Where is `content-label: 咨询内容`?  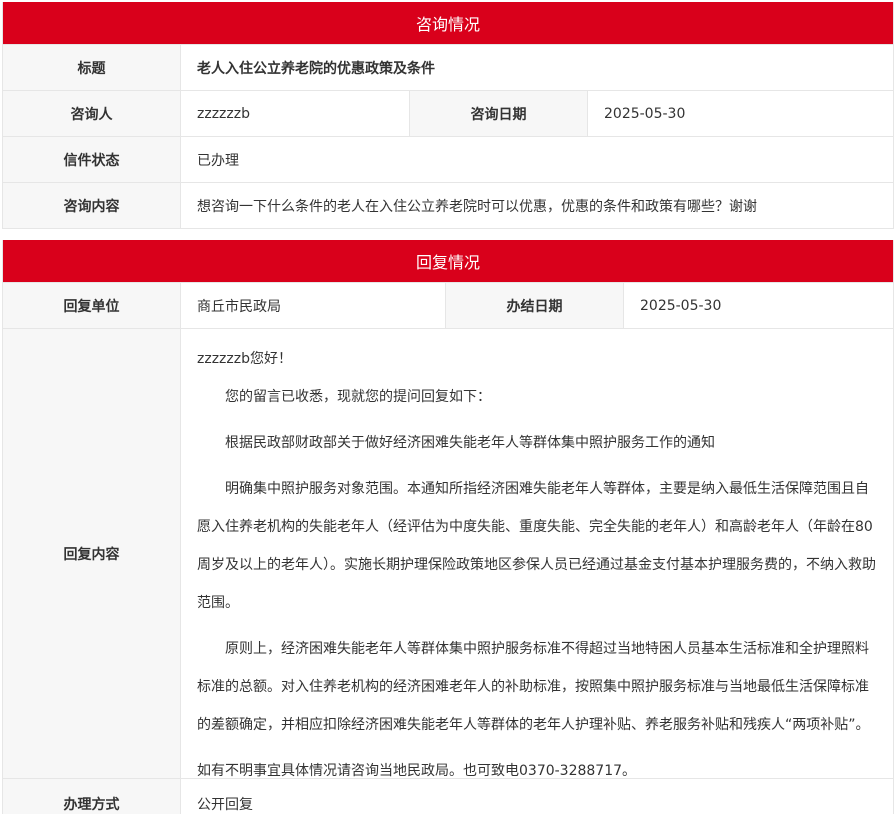 content-label: 咨询内容 is located at coordinates (92, 205).